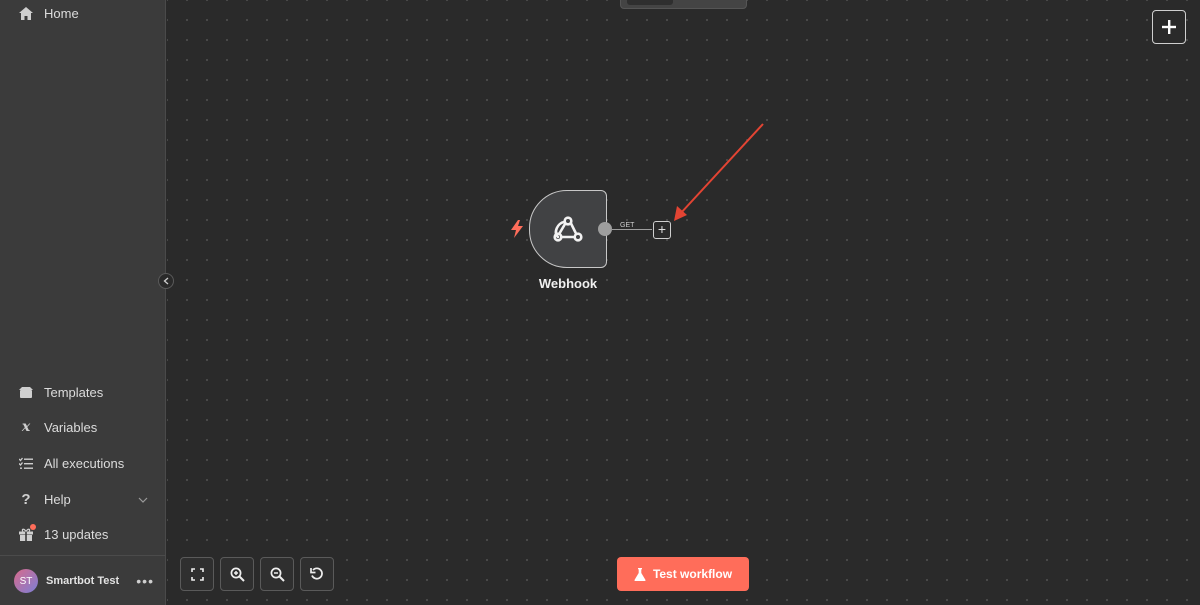 The width and height of the screenshot is (1200, 605). Describe the element at coordinates (143, 498) in the screenshot. I see `chevron-down-icon` at that location.